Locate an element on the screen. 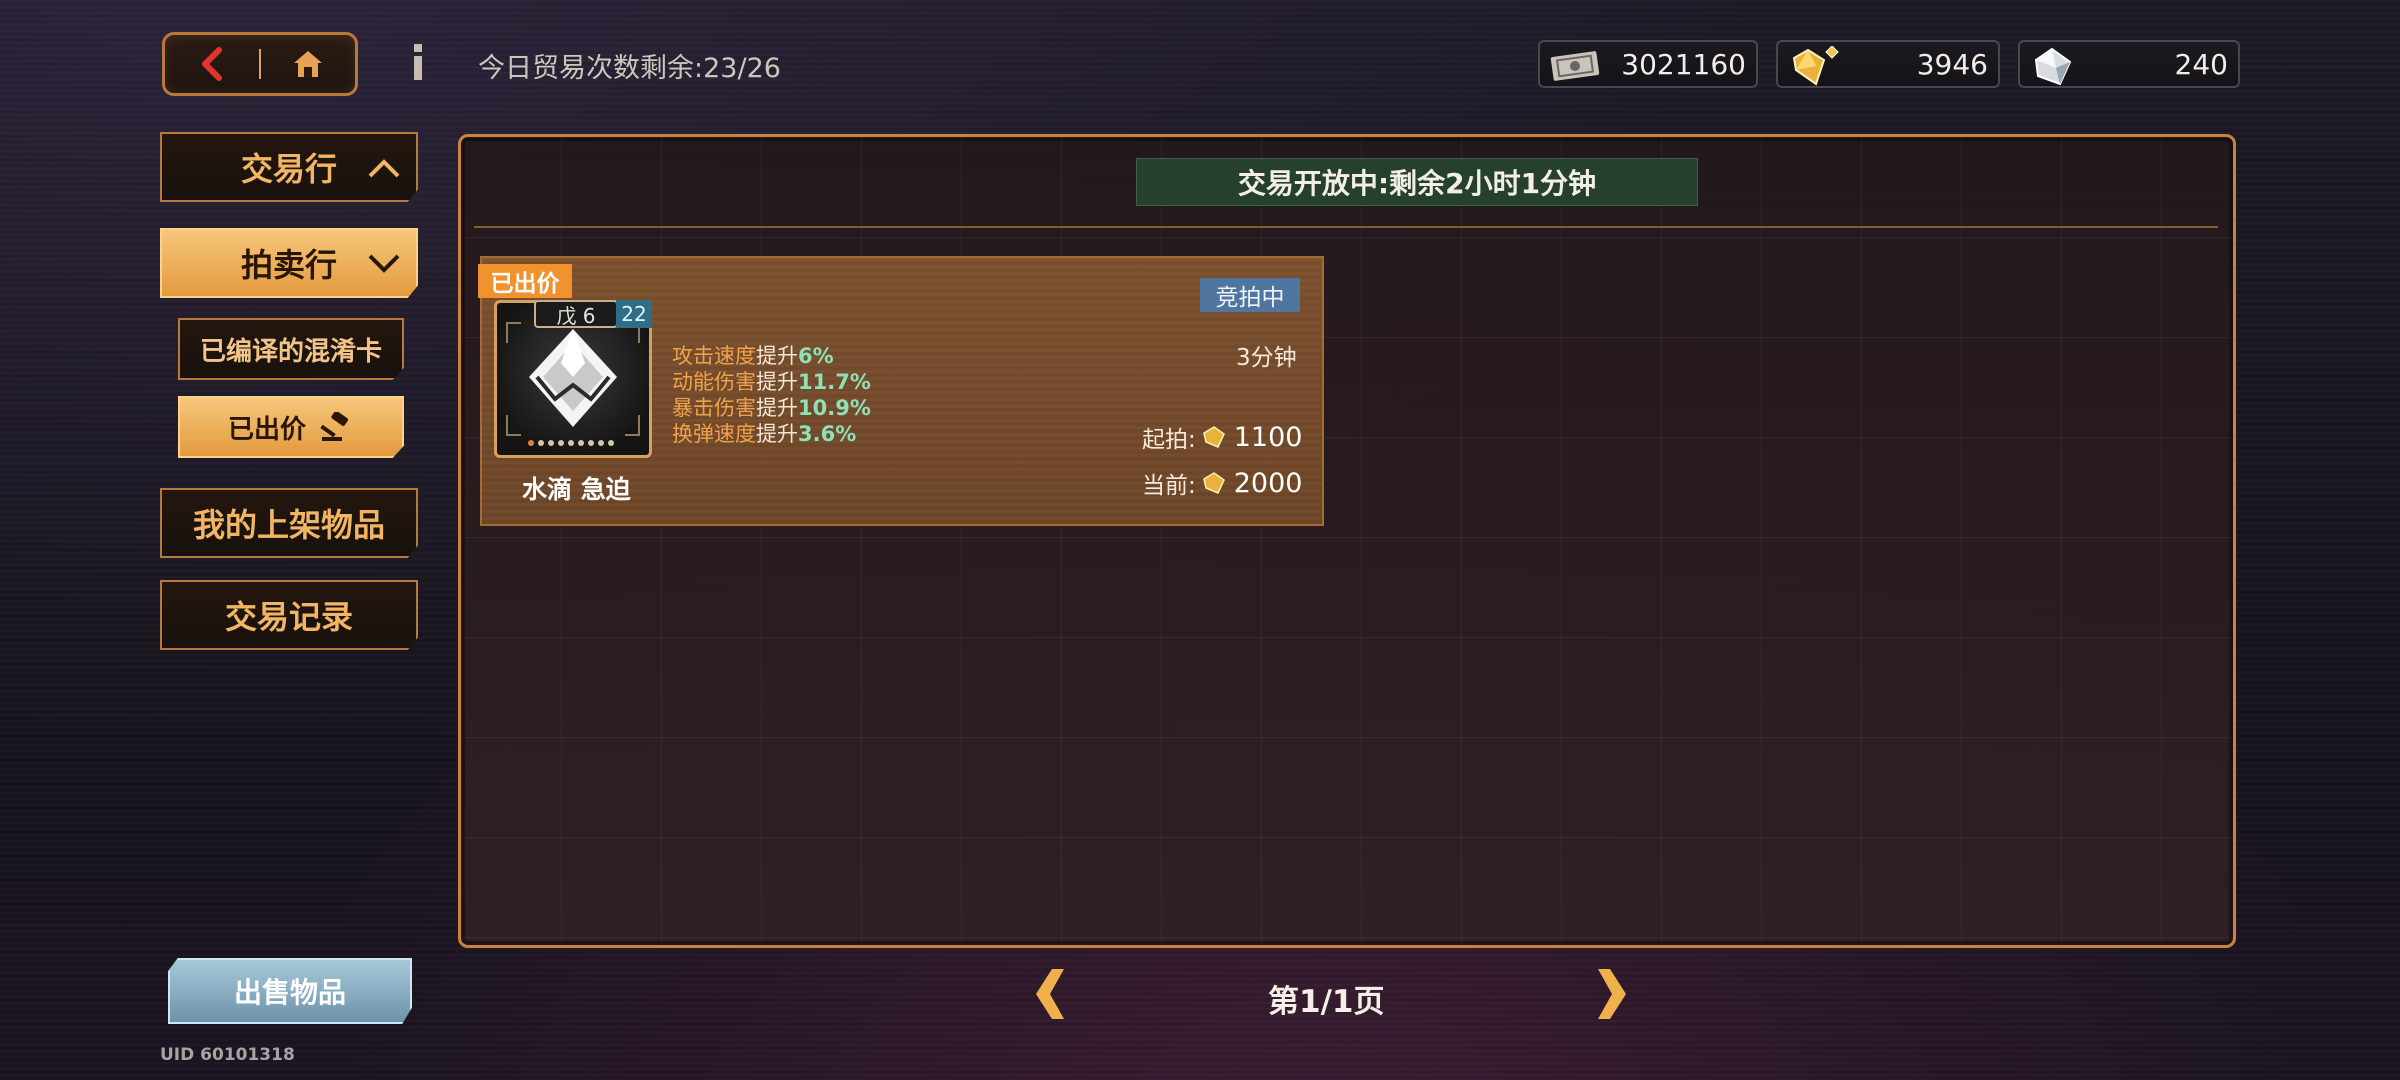  trade-open-banner: 交易开放中:剩余2小时1分钟 is located at coordinates (1417, 182).